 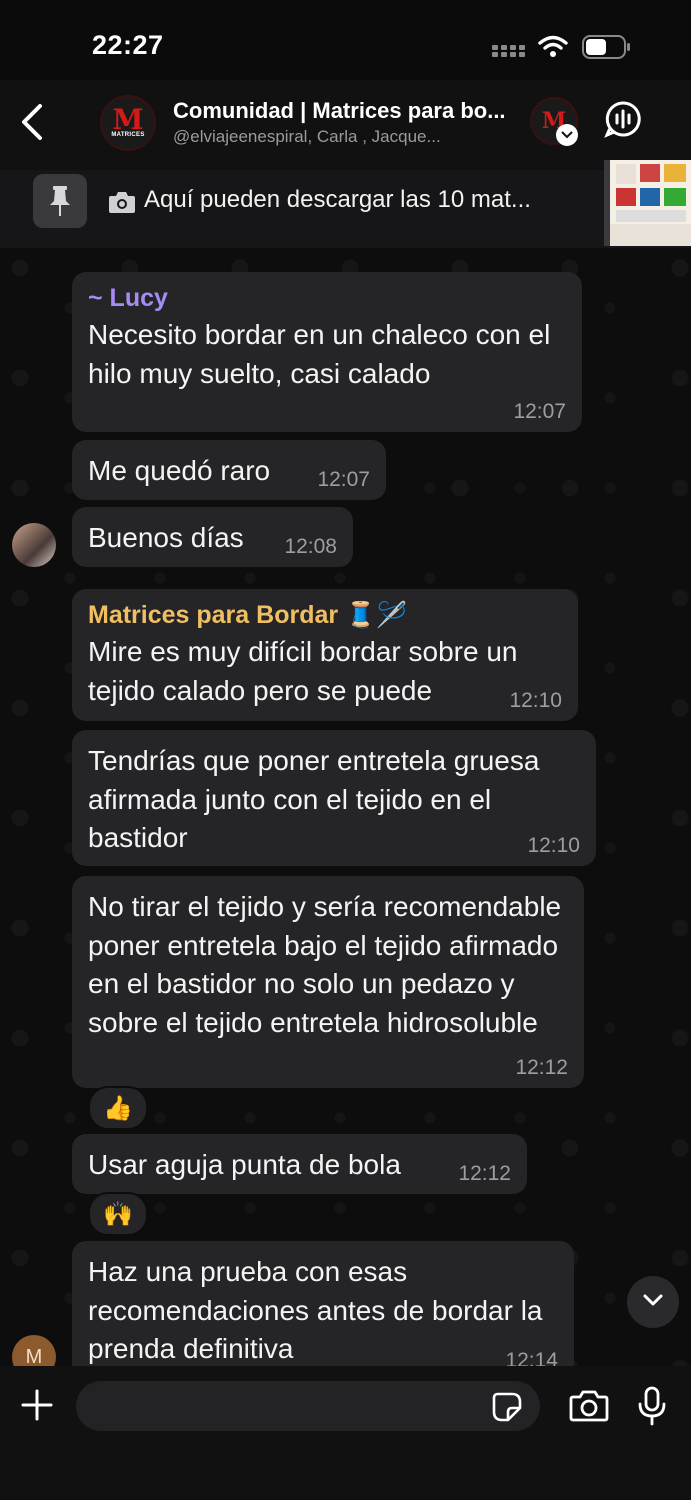 What do you see at coordinates (128, 119) in the screenshot?
I see `logo-letter: M` at bounding box center [128, 119].